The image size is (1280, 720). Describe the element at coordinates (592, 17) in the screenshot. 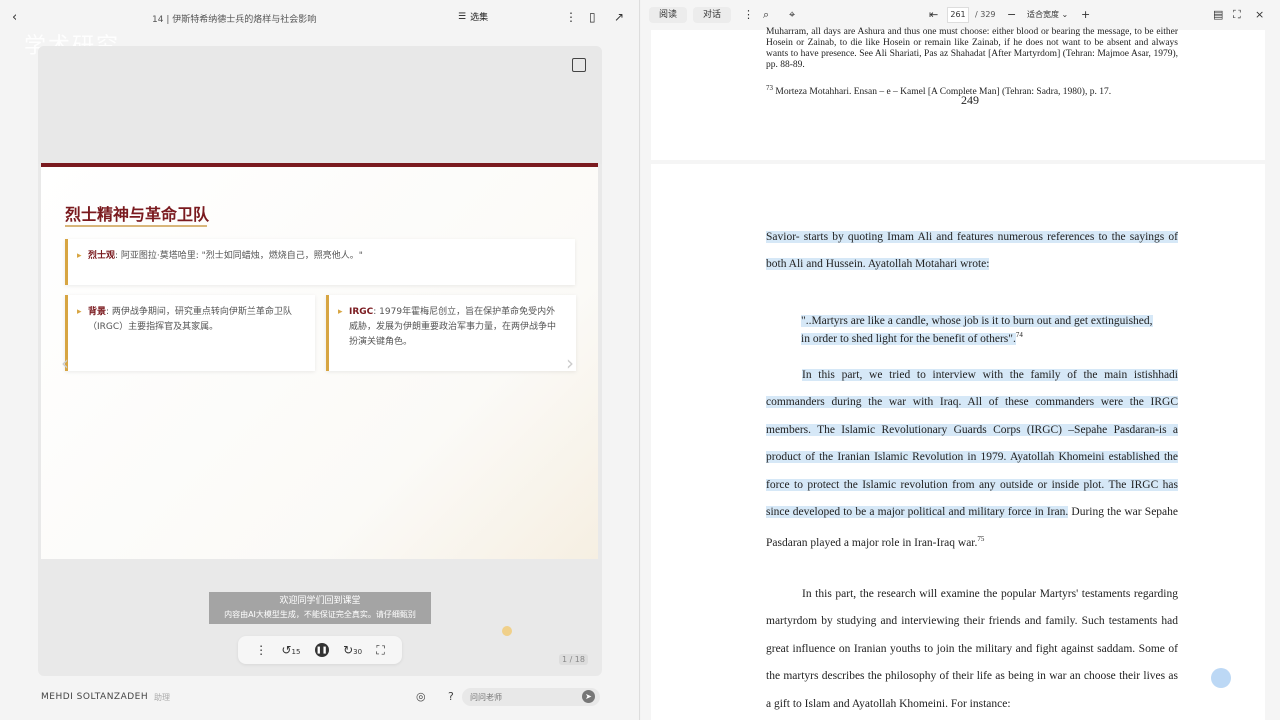

I see `sidebar-toggle-icon: ▯` at that location.